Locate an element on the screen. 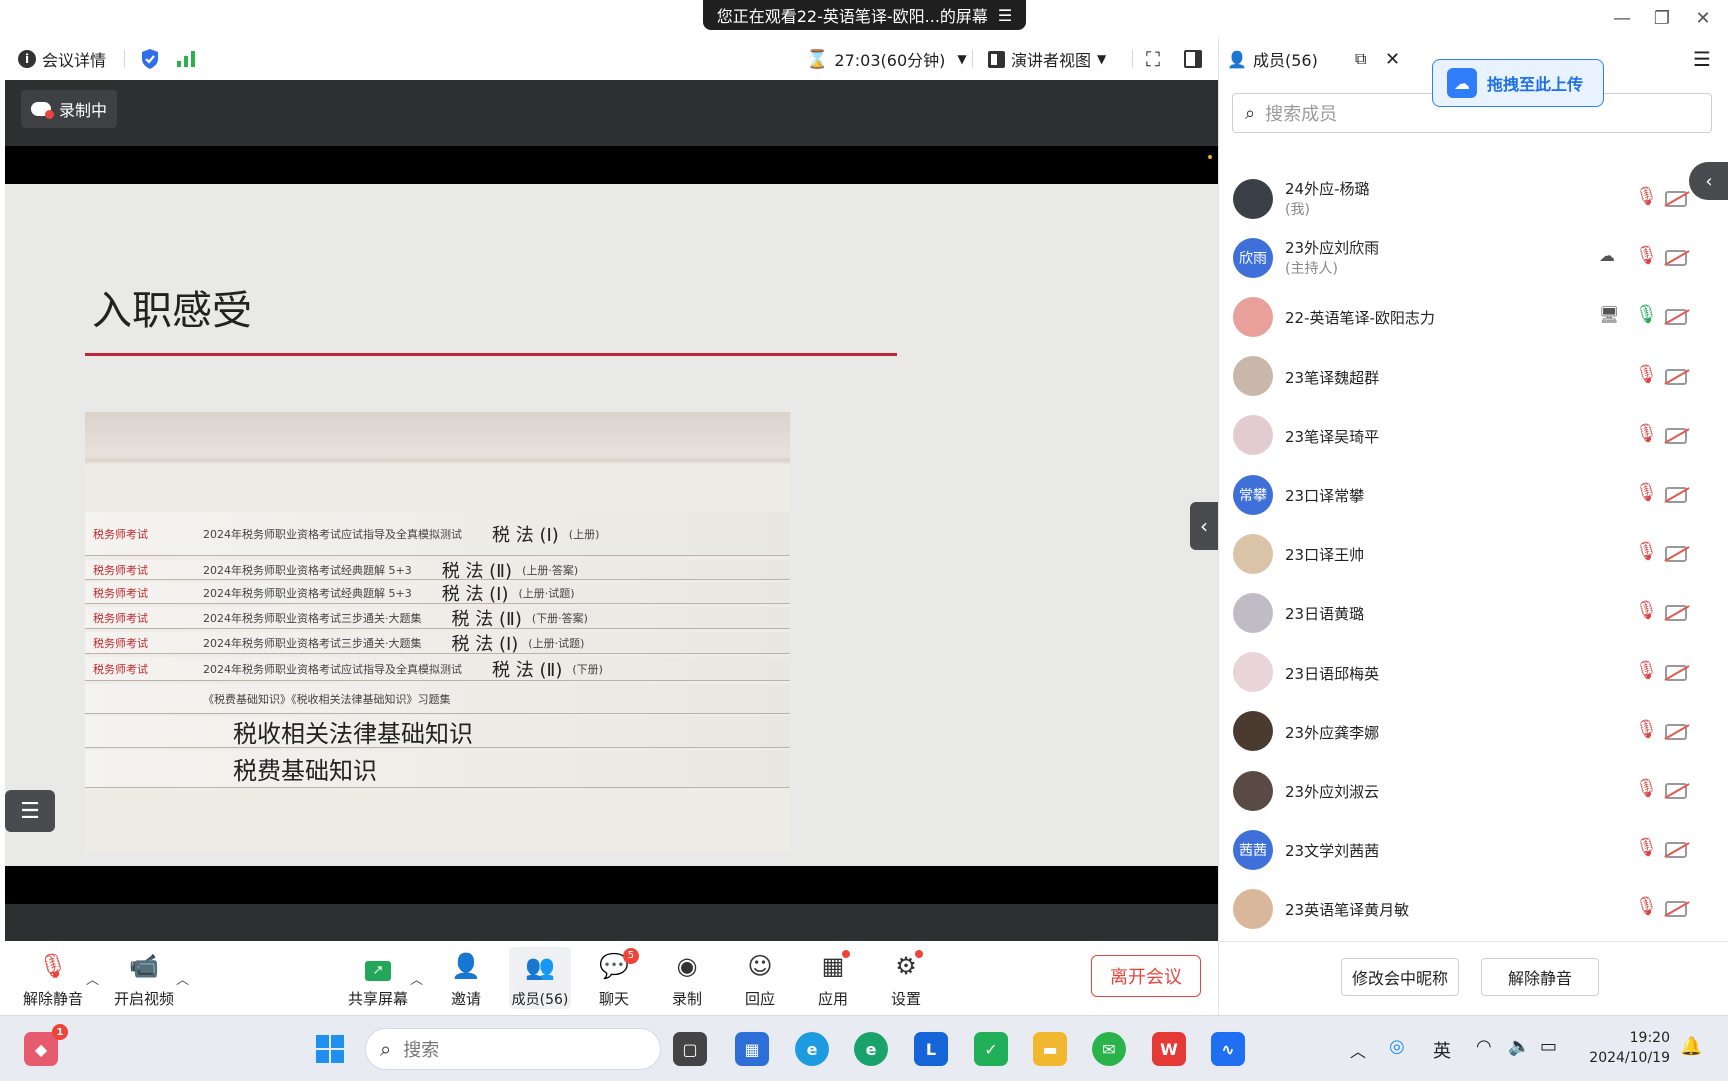  input-method-indicator: 英 is located at coordinates (1442, 1050).